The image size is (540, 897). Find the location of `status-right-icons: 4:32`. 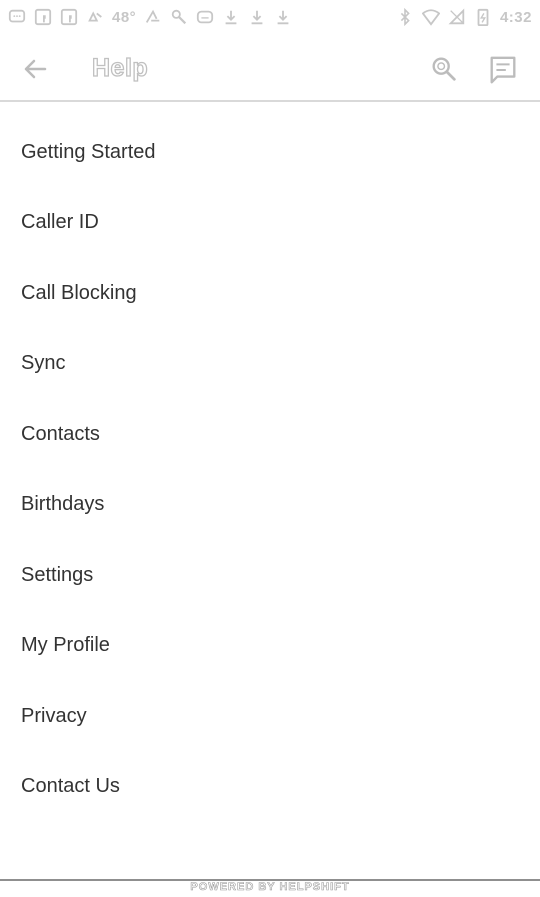

status-right-icons: 4:32 is located at coordinates (464, 17).